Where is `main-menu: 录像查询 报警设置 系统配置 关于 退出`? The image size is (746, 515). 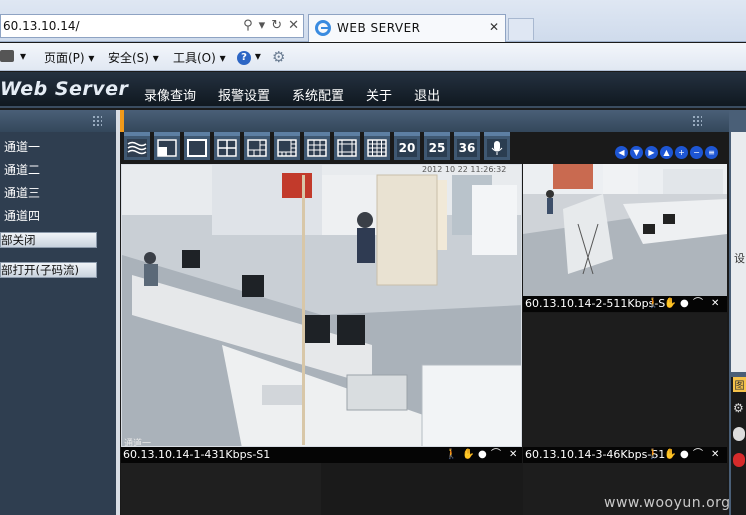
main-menu: 录像查询 报警设置 系统配置 关于 退出 is located at coordinates (292, 94).